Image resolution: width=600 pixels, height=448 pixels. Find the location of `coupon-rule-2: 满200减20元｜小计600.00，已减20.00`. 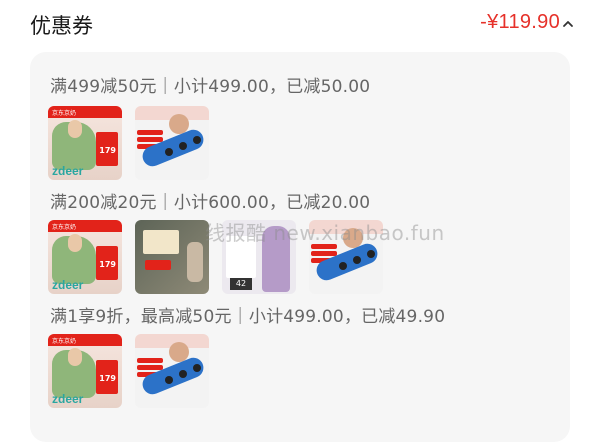

coupon-rule-2: 满200减20元｜小计600.00，已减20.00 is located at coordinates (210, 203).